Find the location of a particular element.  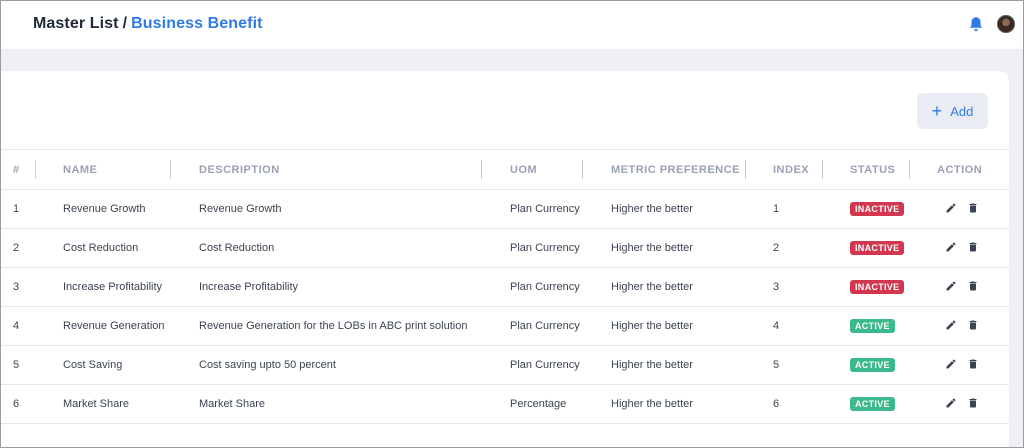

bell-icon is located at coordinates (976, 24).